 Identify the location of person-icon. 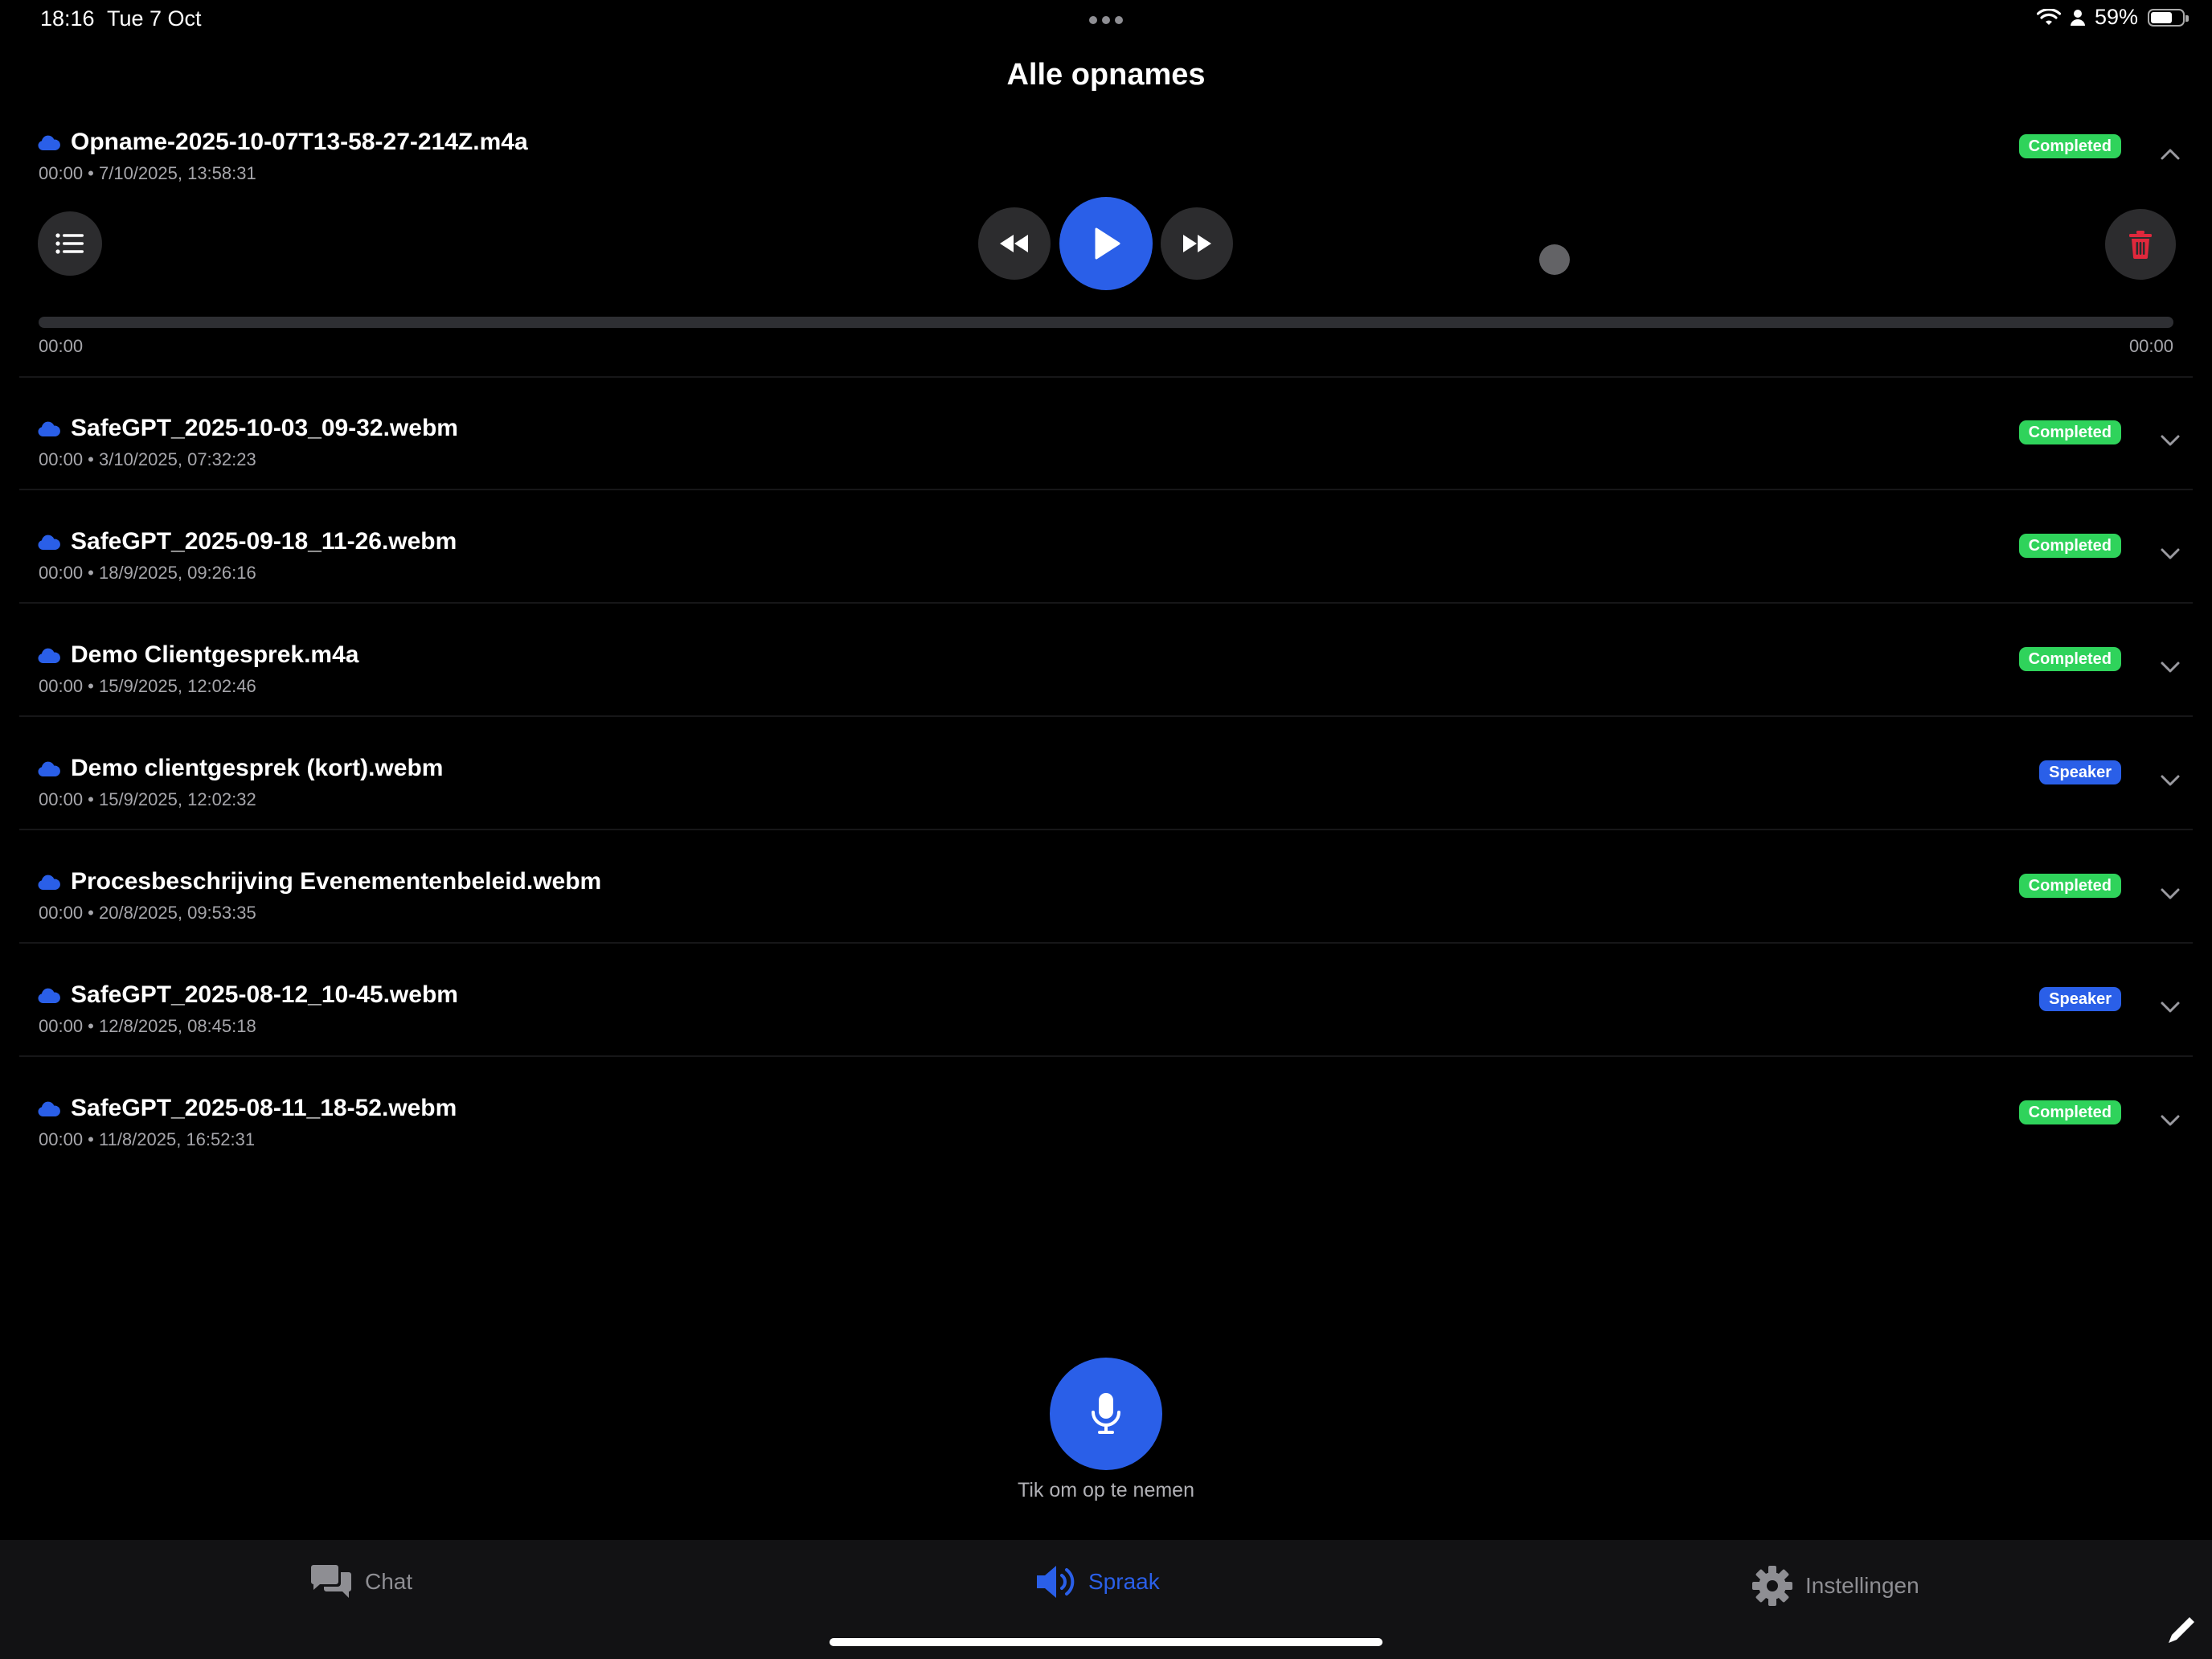
(2077, 17).